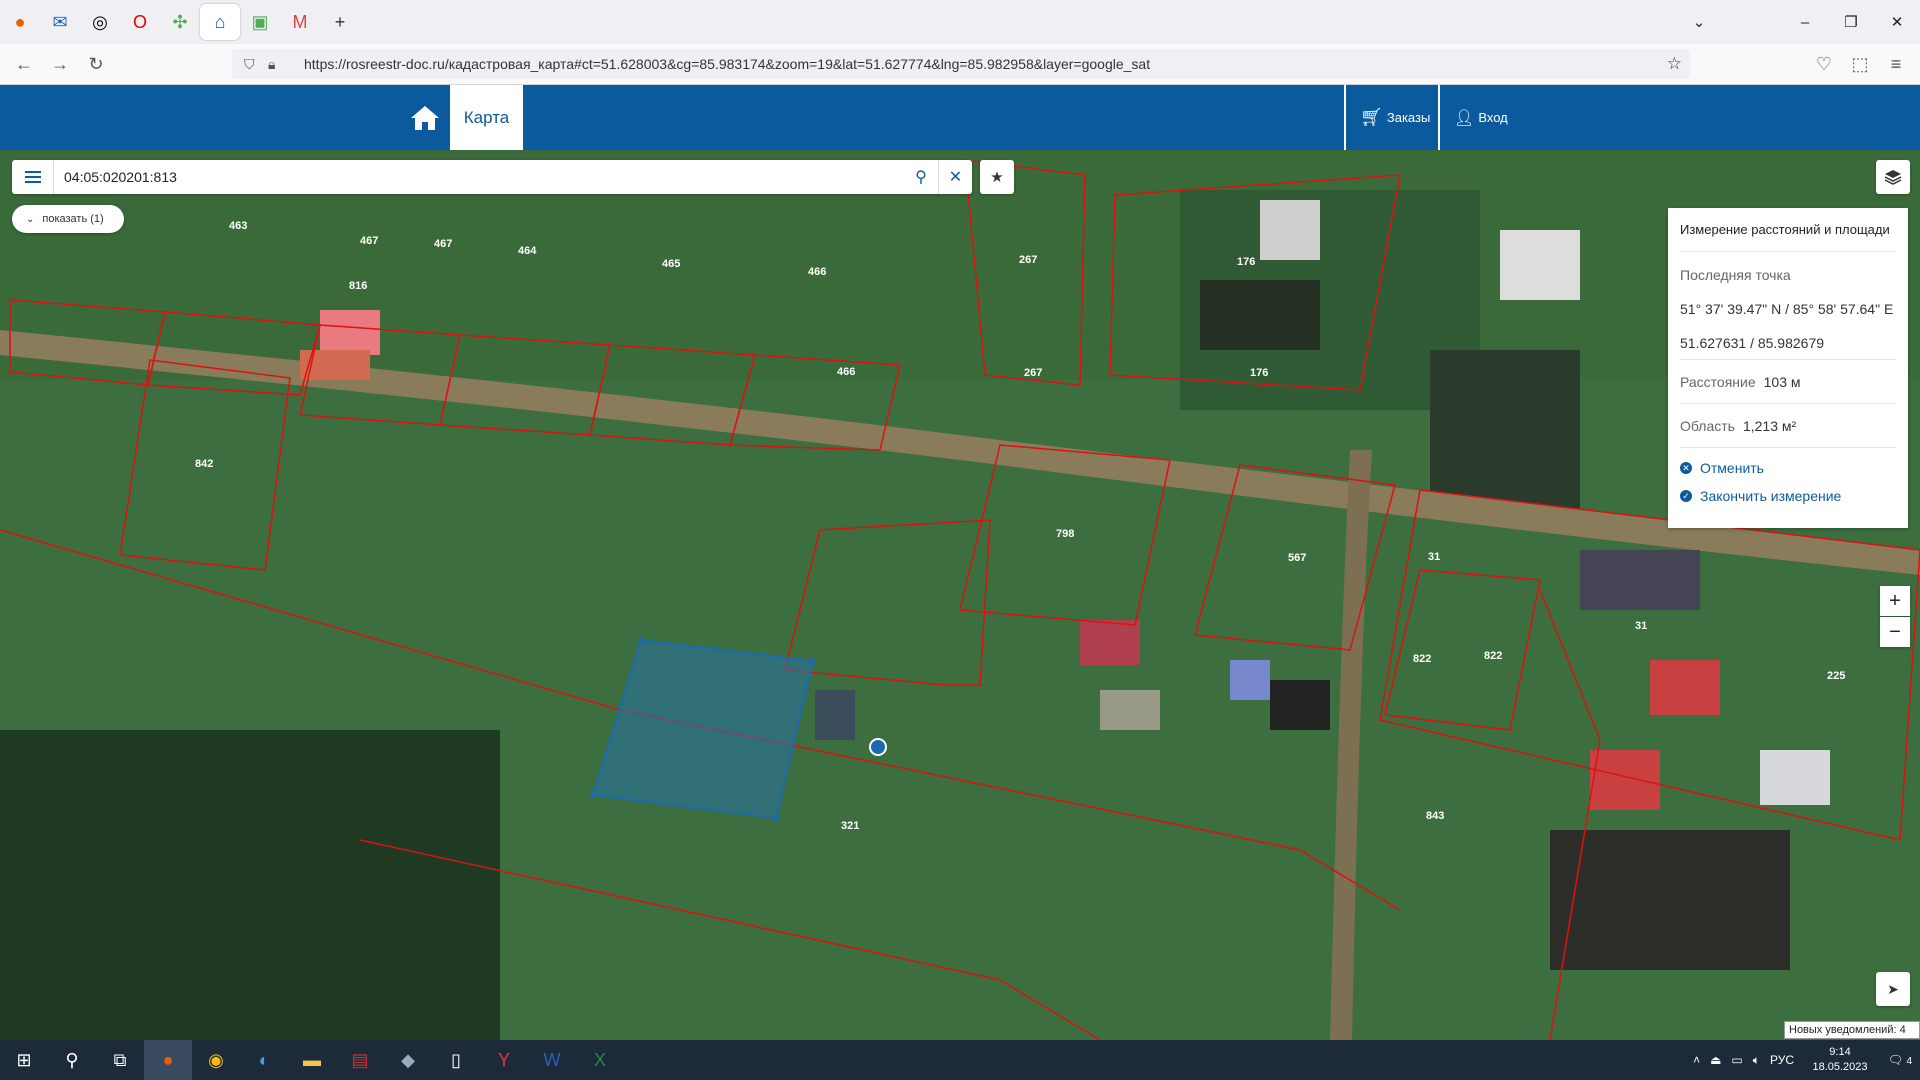 The image size is (1920, 1080). What do you see at coordinates (1840, 1067) in the screenshot?
I see `clock-date: 18.05.2023` at bounding box center [1840, 1067].